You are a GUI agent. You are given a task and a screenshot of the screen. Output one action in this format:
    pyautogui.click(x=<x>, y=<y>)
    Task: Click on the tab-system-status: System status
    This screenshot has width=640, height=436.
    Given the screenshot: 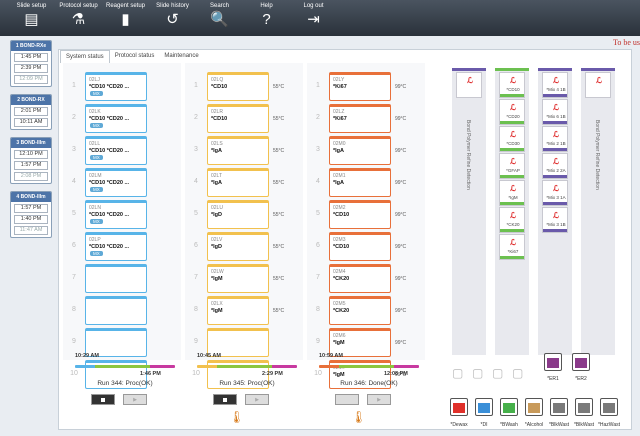 What is the action you would take?
    pyautogui.click(x=85, y=56)
    